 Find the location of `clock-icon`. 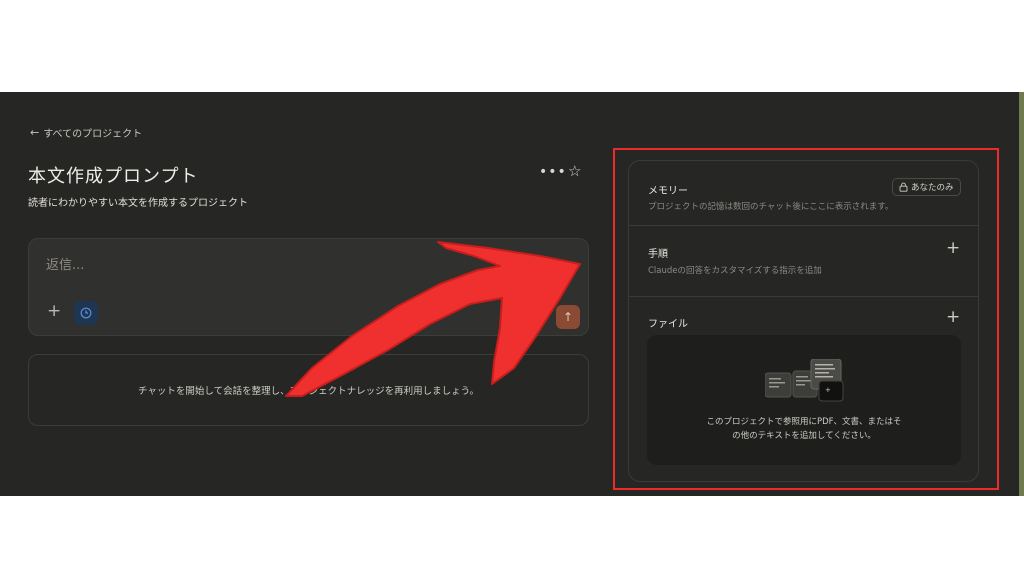

clock-icon is located at coordinates (86, 313).